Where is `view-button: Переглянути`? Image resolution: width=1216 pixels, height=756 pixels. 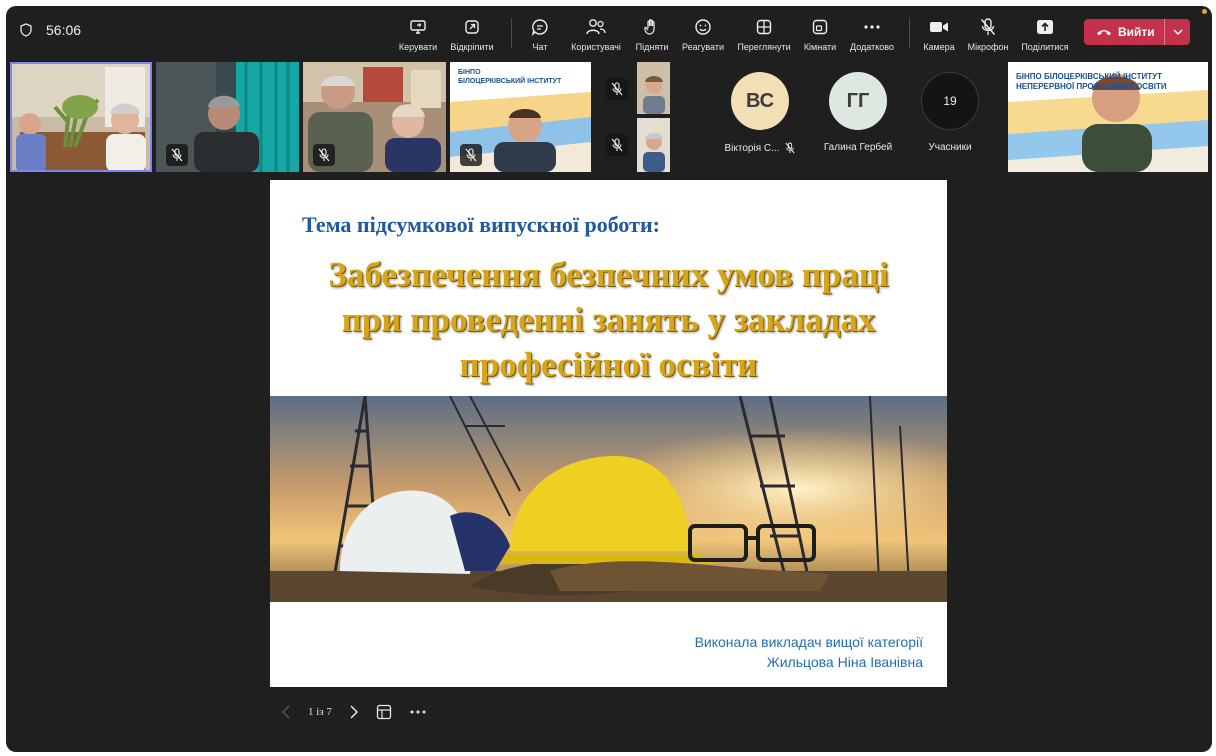 view-button: Переглянути is located at coordinates (764, 36).